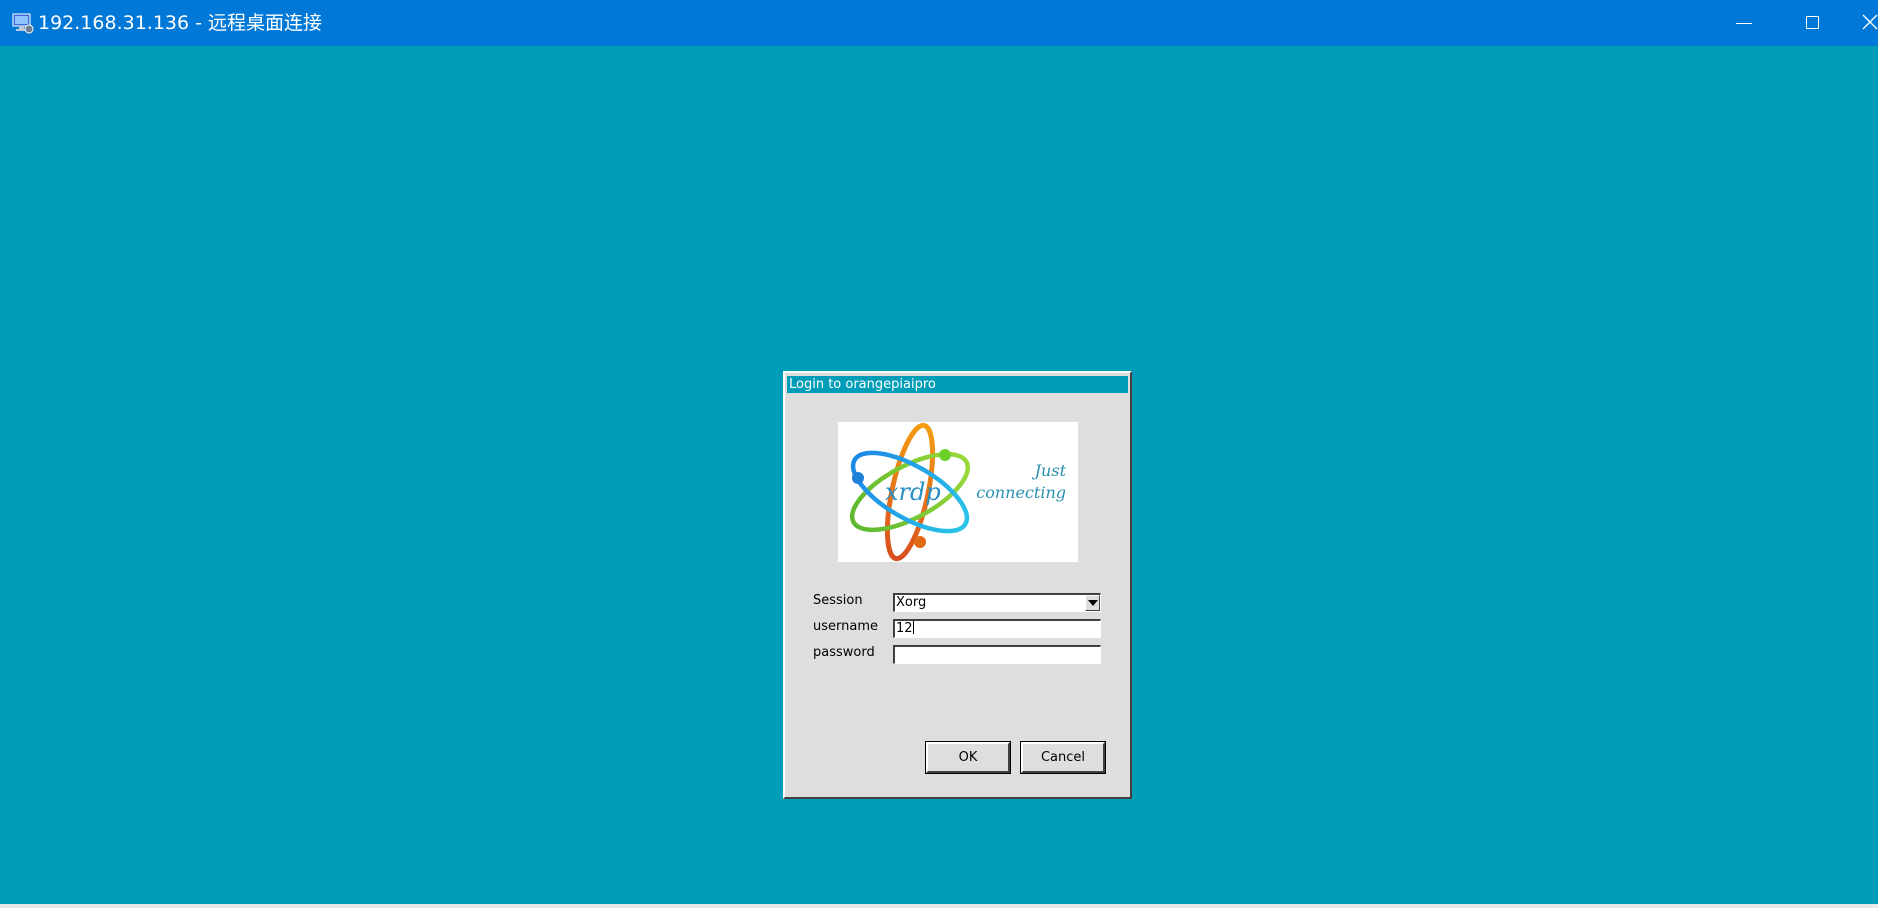  What do you see at coordinates (844, 652) in the screenshot?
I see `password-label: password` at bounding box center [844, 652].